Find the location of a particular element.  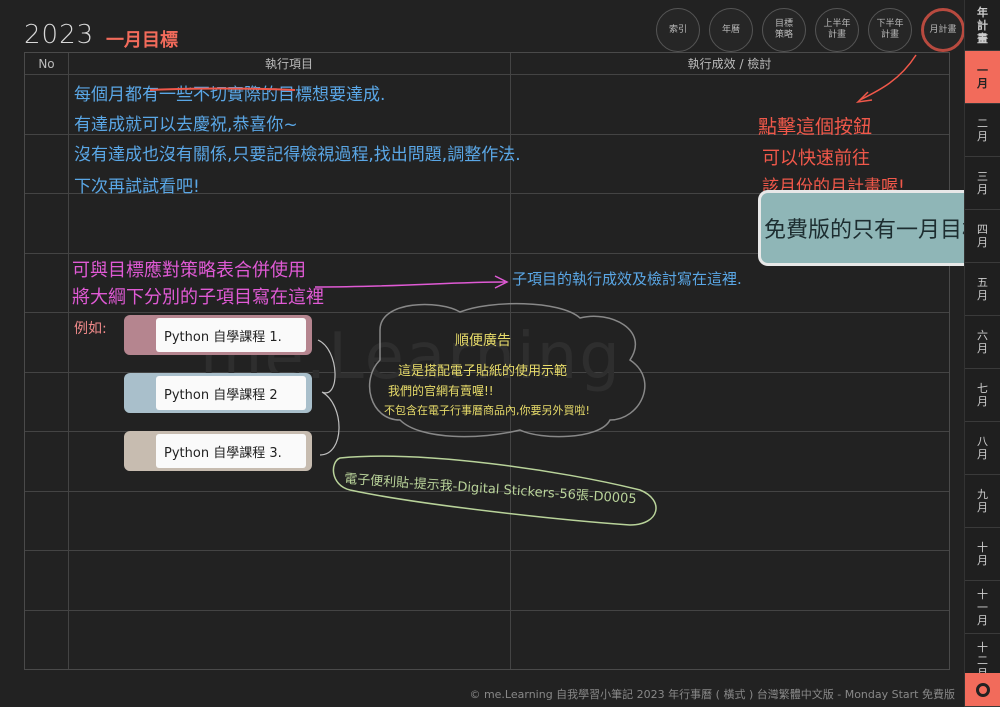

sidebar-month-5: 五 月 is located at coordinates (982, 289).